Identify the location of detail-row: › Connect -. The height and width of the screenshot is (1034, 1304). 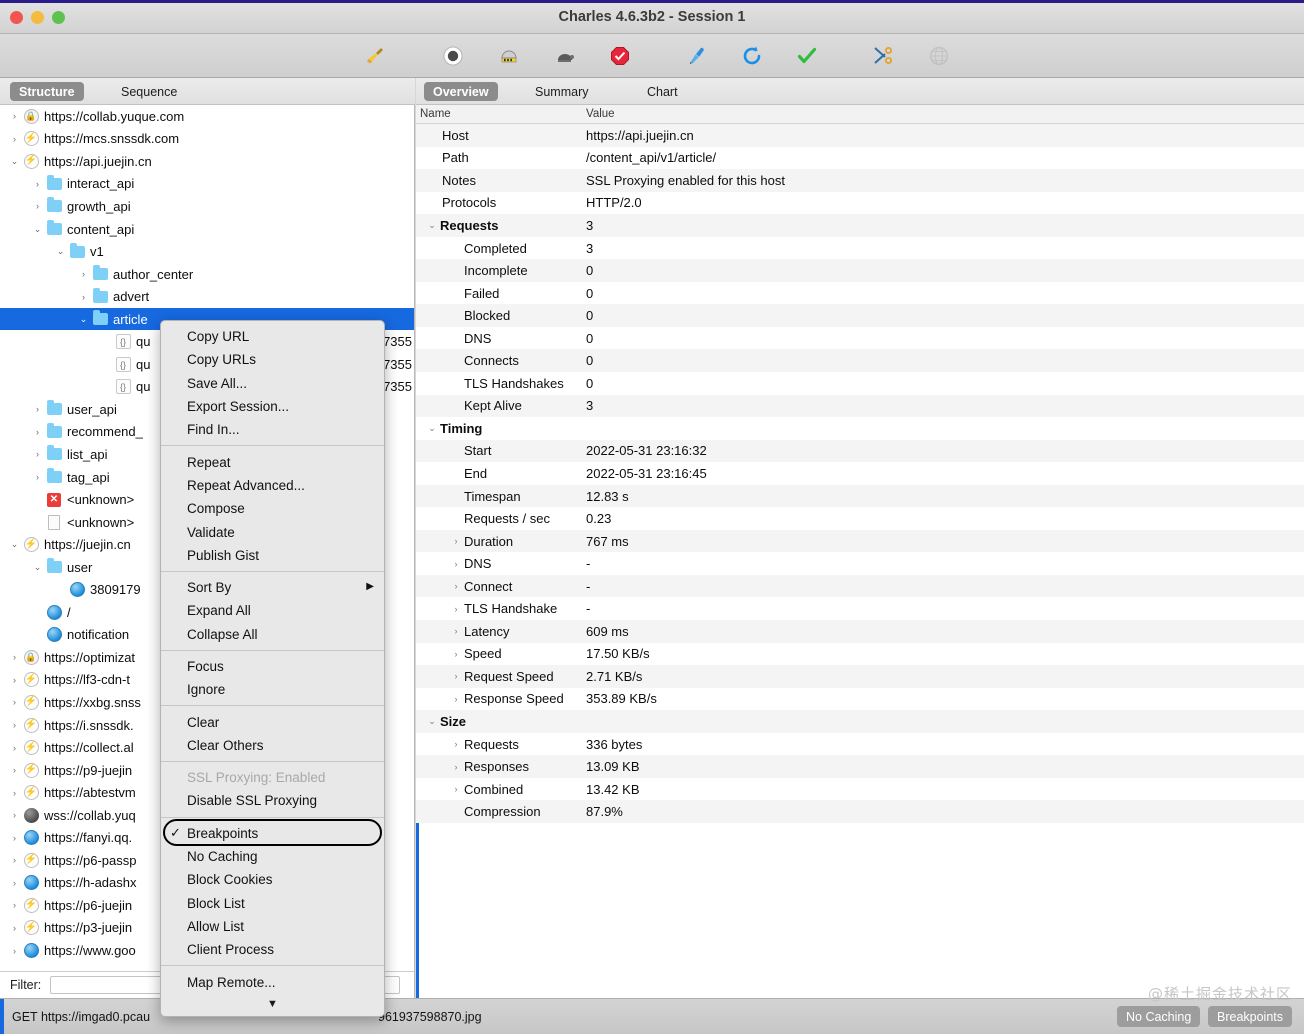
(860, 586).